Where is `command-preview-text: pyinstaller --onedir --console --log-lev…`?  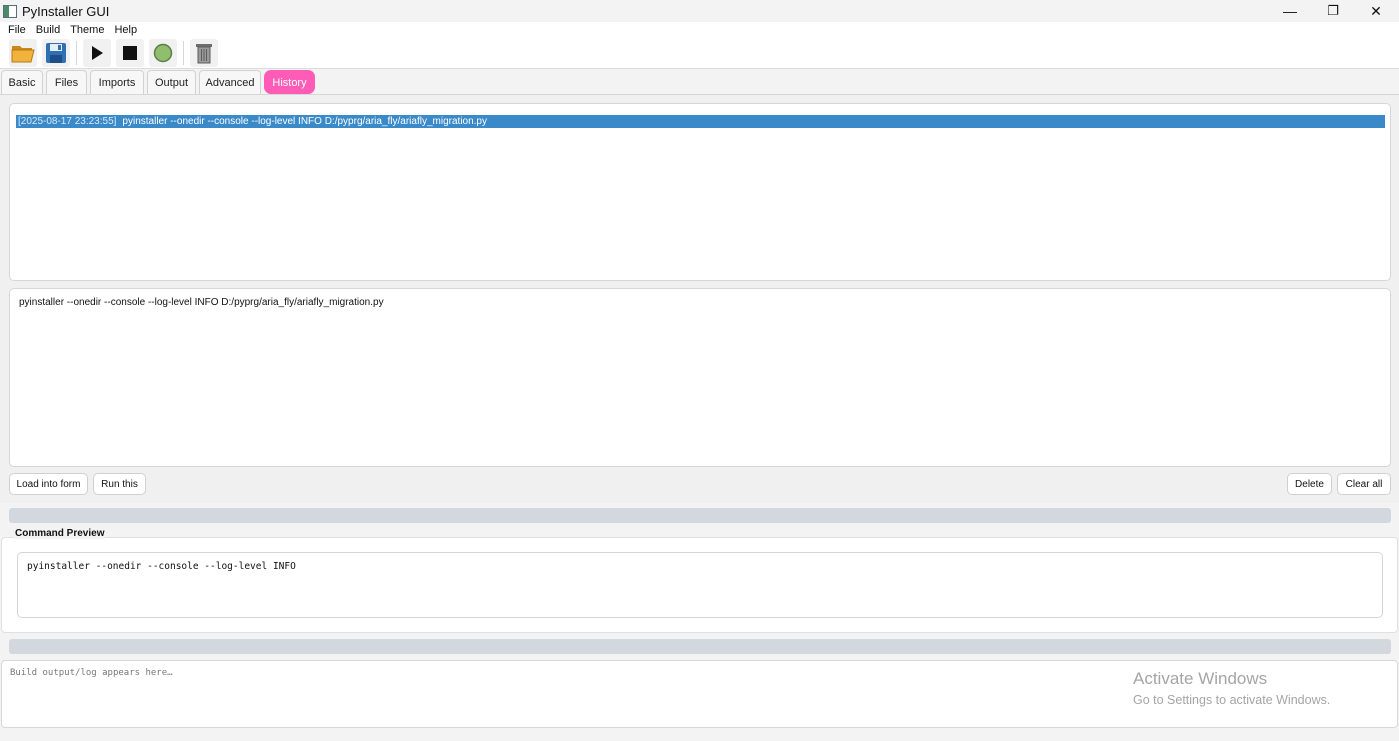
command-preview-text: pyinstaller --onedir --console --log-lev… is located at coordinates (700, 585).